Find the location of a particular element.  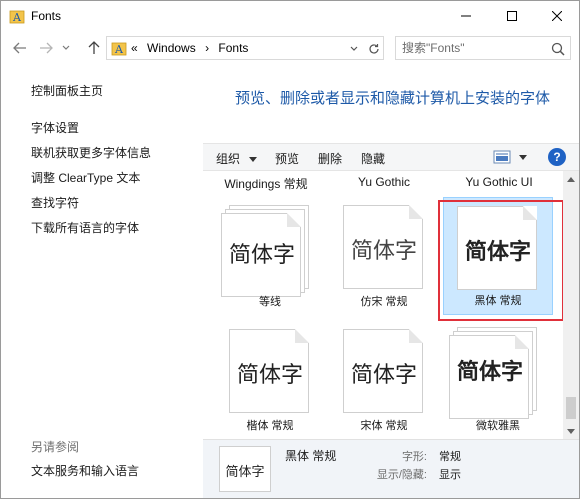

up-button is located at coordinates (94, 48).